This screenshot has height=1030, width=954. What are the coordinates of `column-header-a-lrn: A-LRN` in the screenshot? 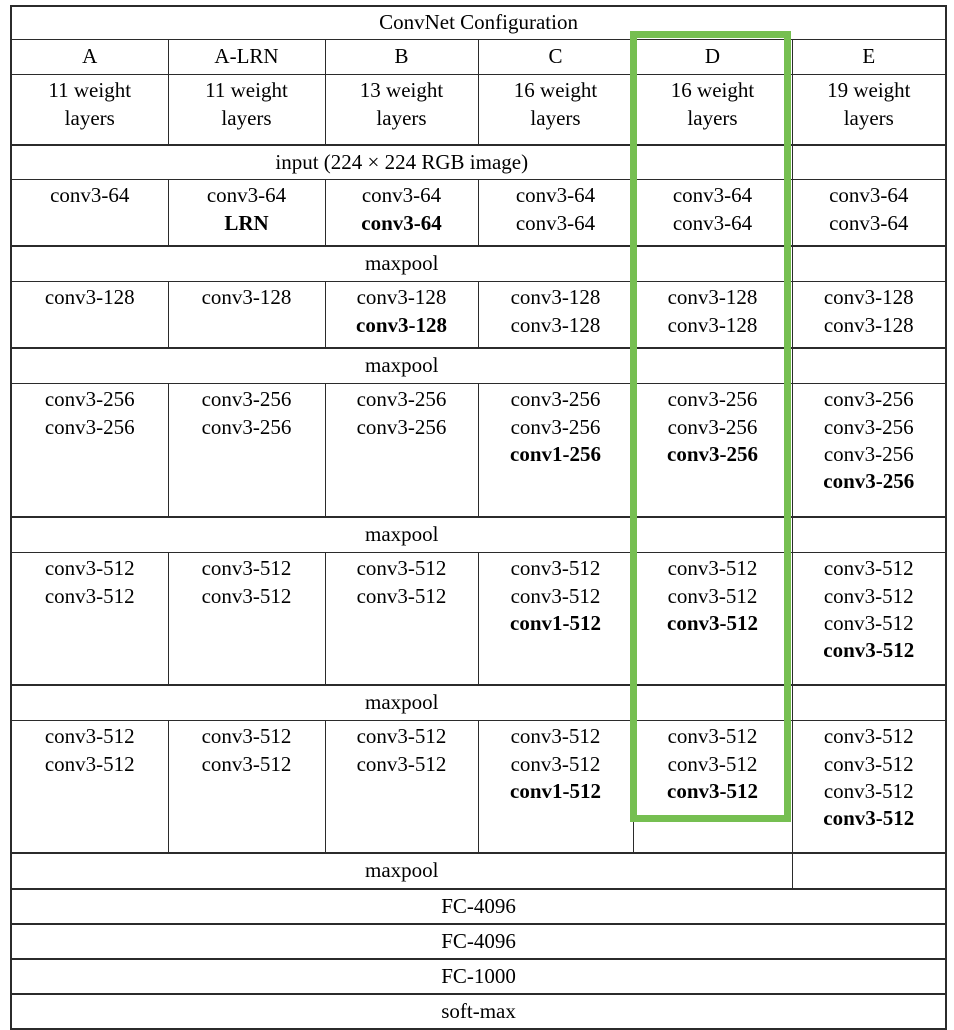 It's located at (246, 57).